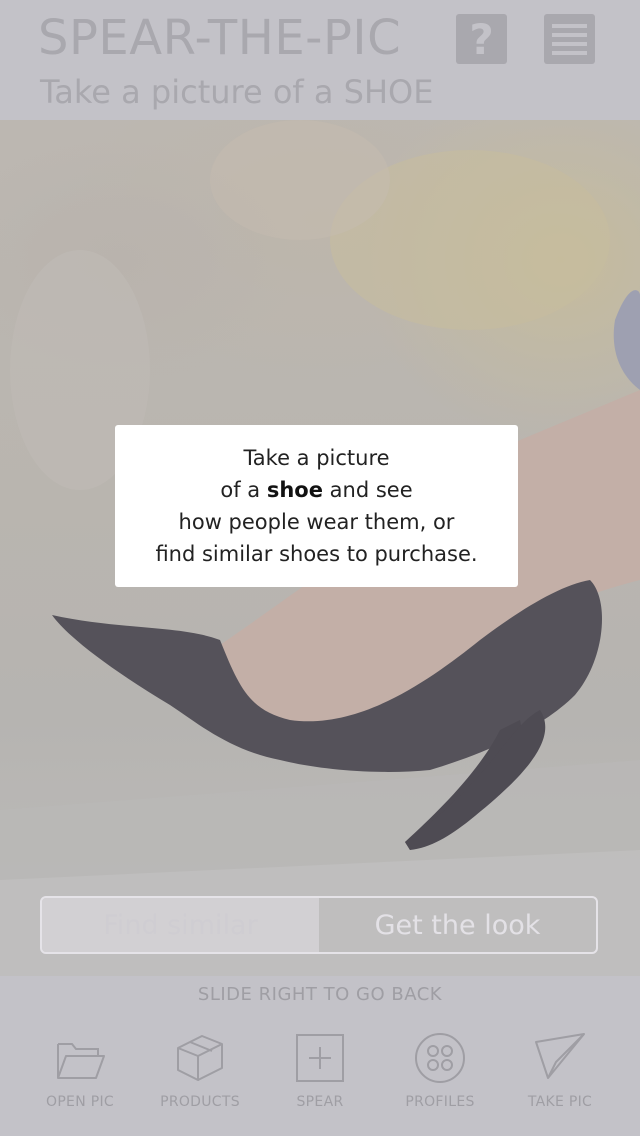 Image resolution: width=640 pixels, height=1136 pixels. Describe the element at coordinates (440, 1058) in the screenshot. I see `profiles-circle-icon` at that location.